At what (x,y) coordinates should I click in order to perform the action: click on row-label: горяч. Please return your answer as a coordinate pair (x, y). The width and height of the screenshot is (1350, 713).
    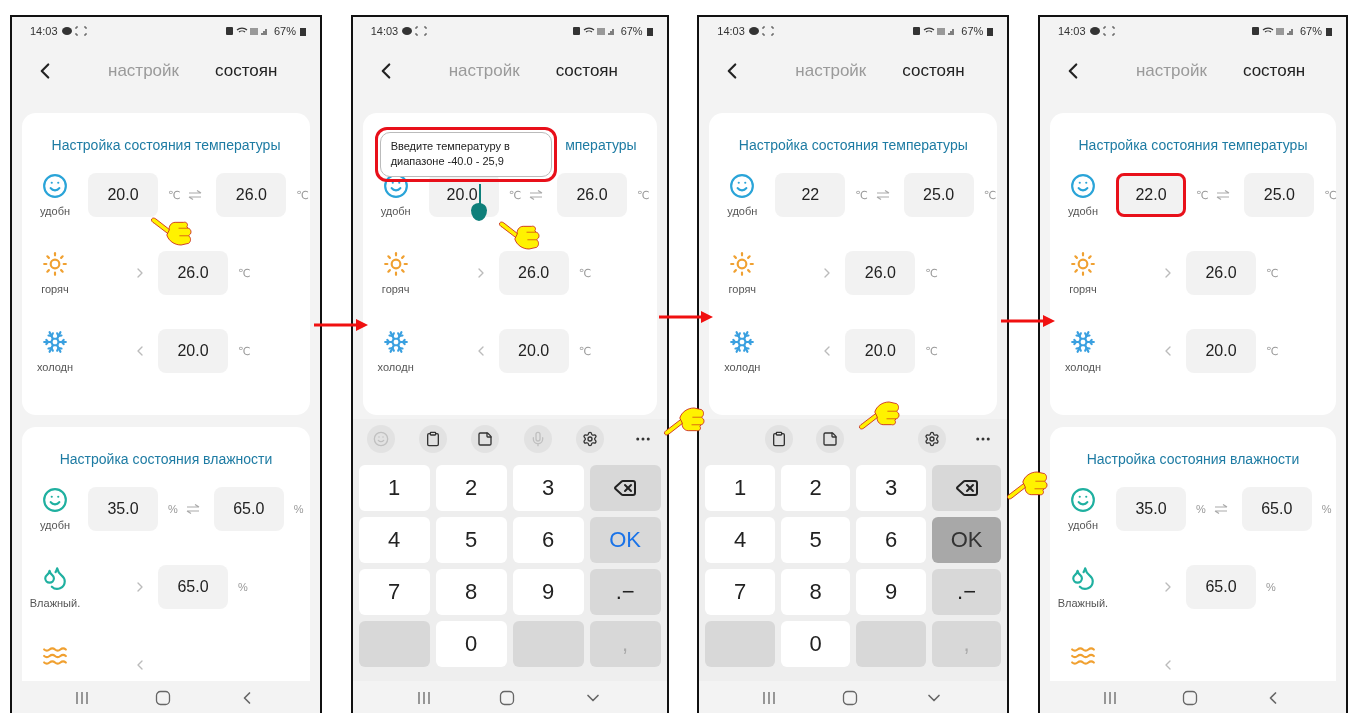
    Looking at the image, I should click on (55, 289).